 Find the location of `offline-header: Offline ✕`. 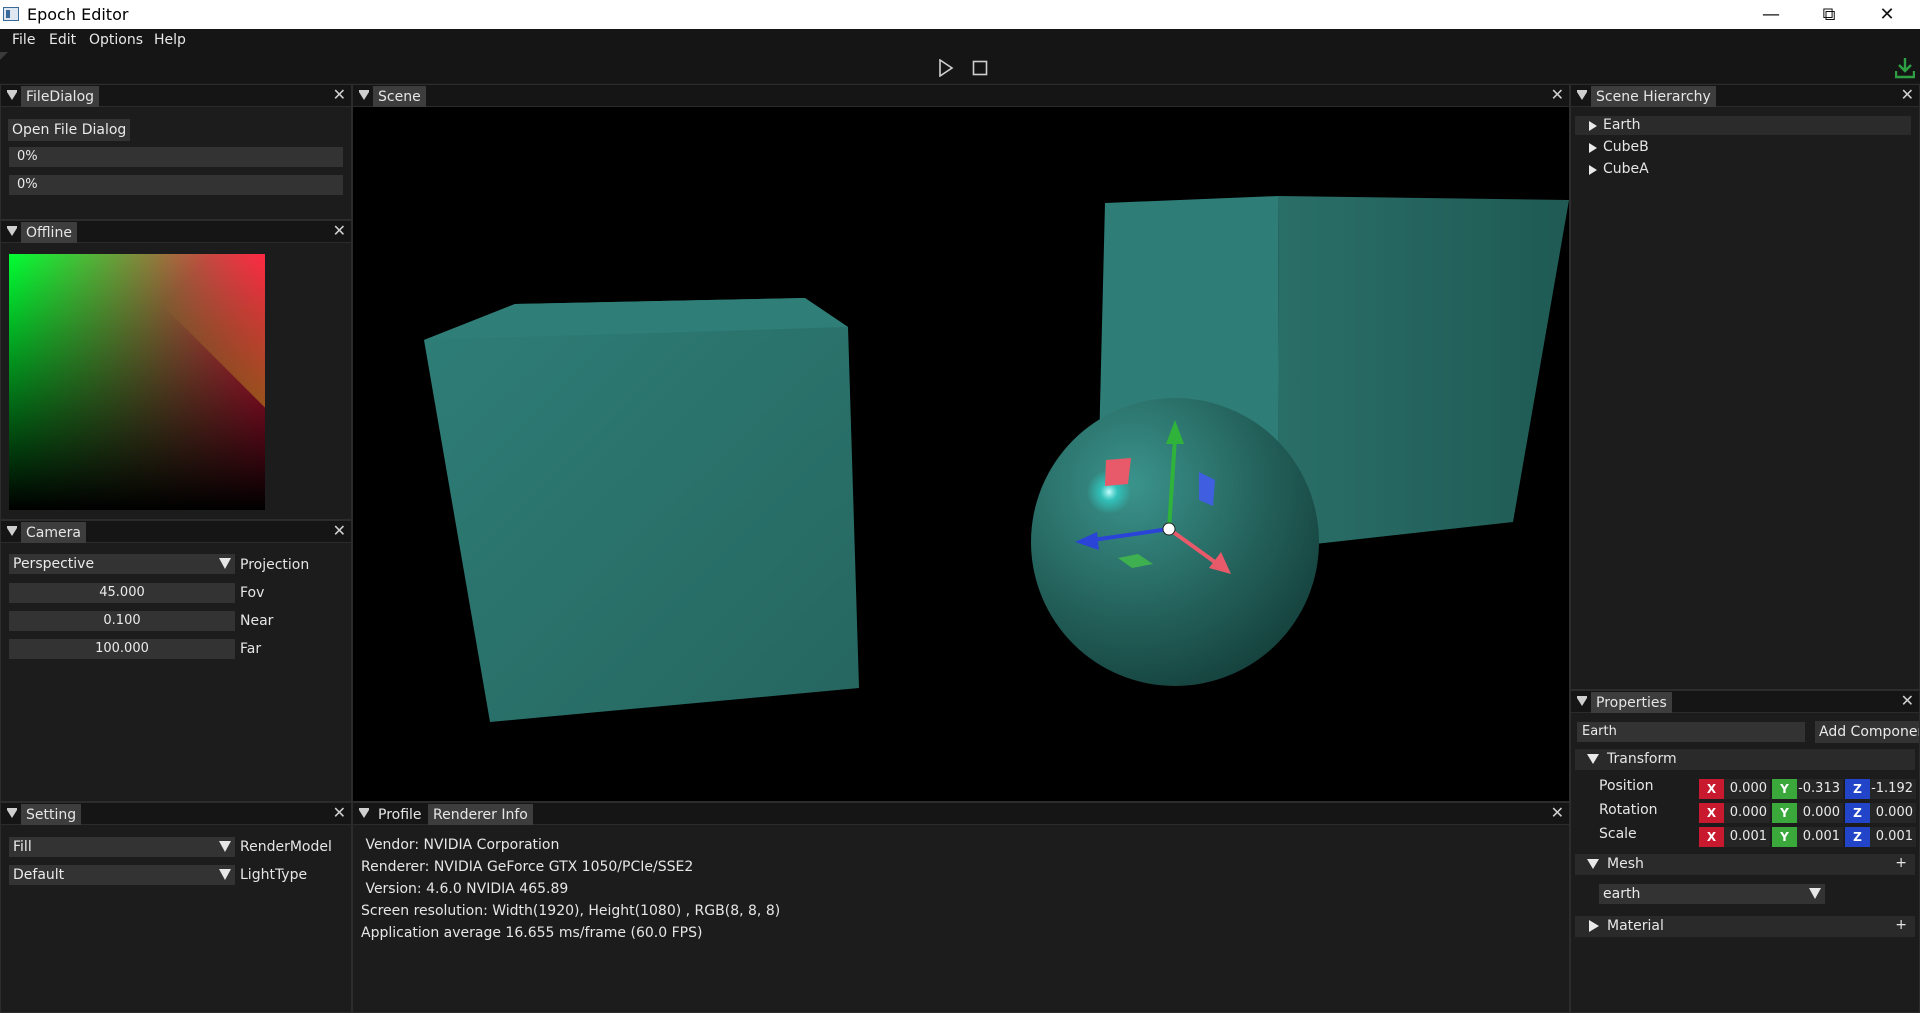

offline-header: Offline ✕ is located at coordinates (176, 232).